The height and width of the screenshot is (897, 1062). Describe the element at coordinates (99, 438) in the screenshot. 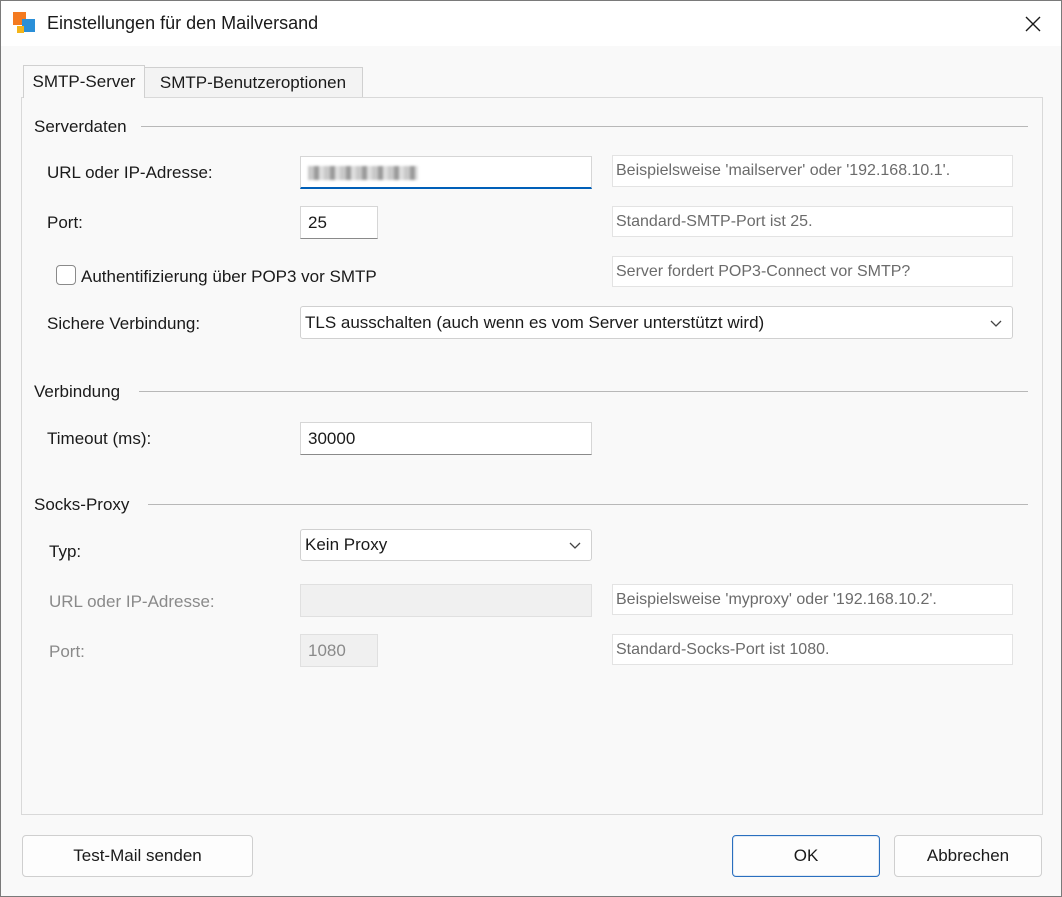

I see `timeout-label: Timeout (ms):` at that location.